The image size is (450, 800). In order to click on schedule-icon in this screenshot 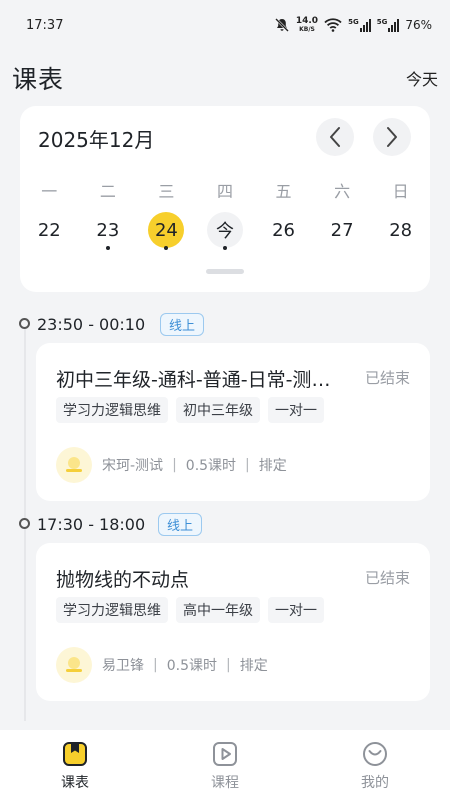, I will do `click(75, 754)`.